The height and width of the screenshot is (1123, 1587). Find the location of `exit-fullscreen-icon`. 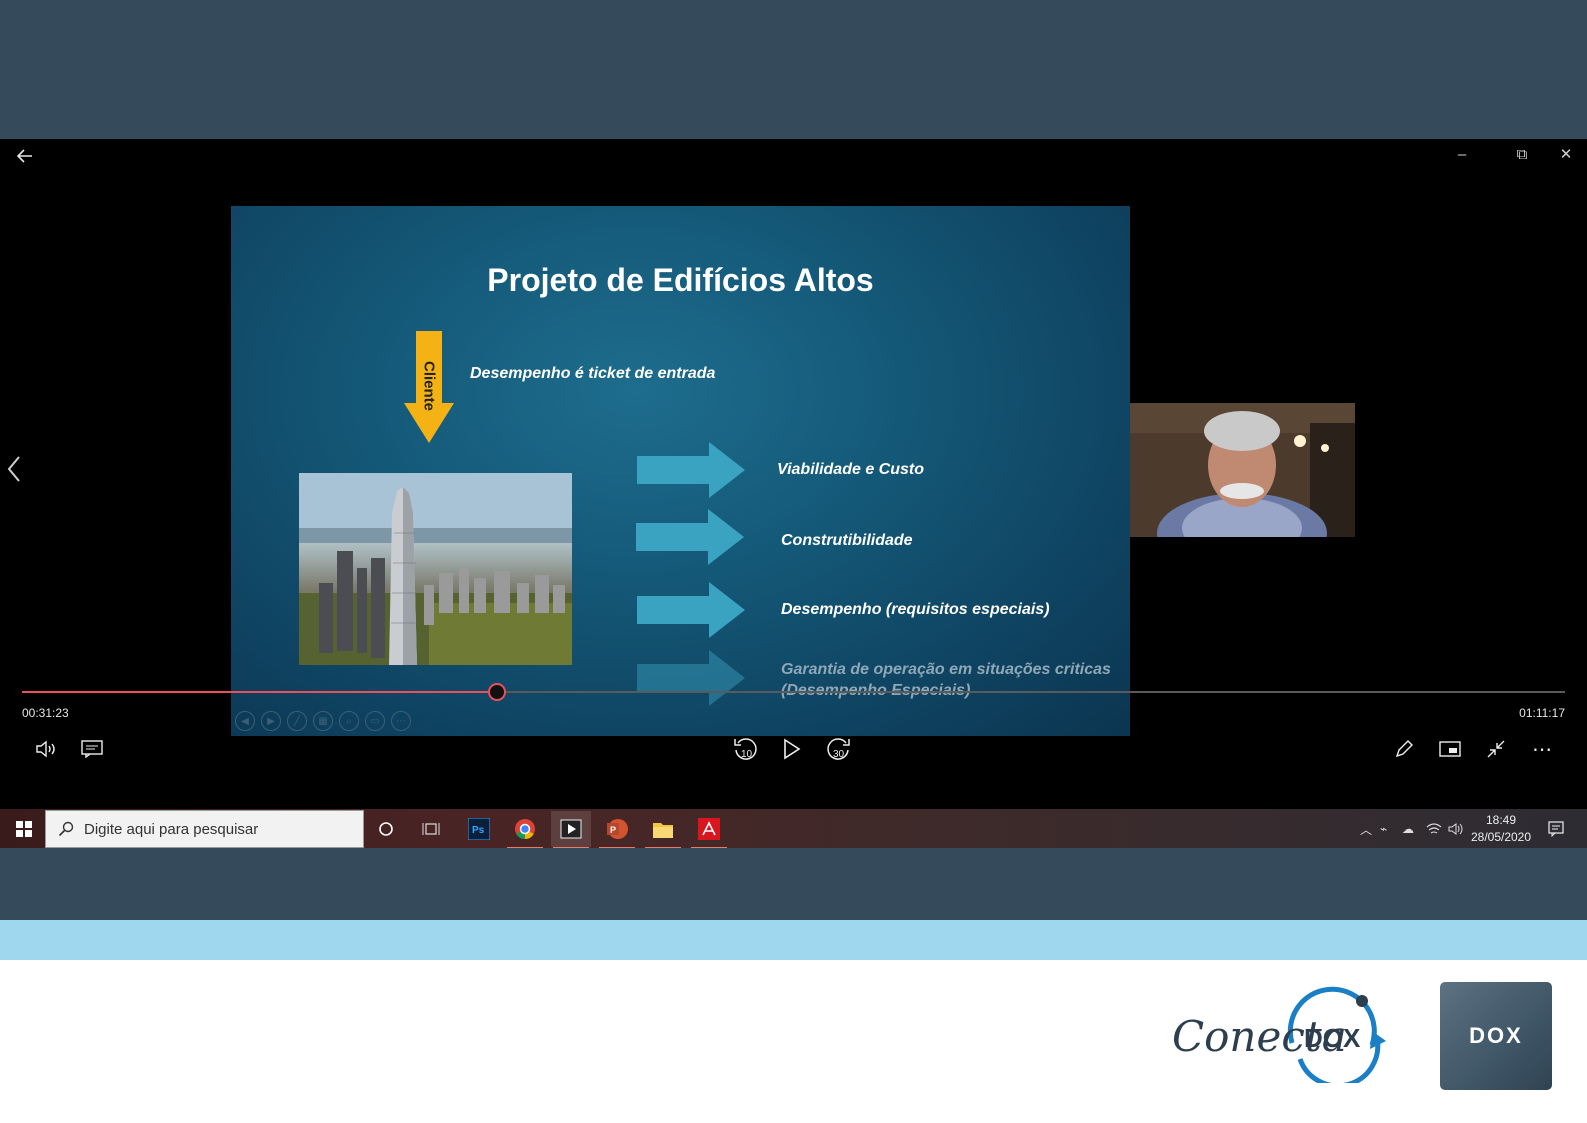

exit-fullscreen-icon is located at coordinates (1496, 749).